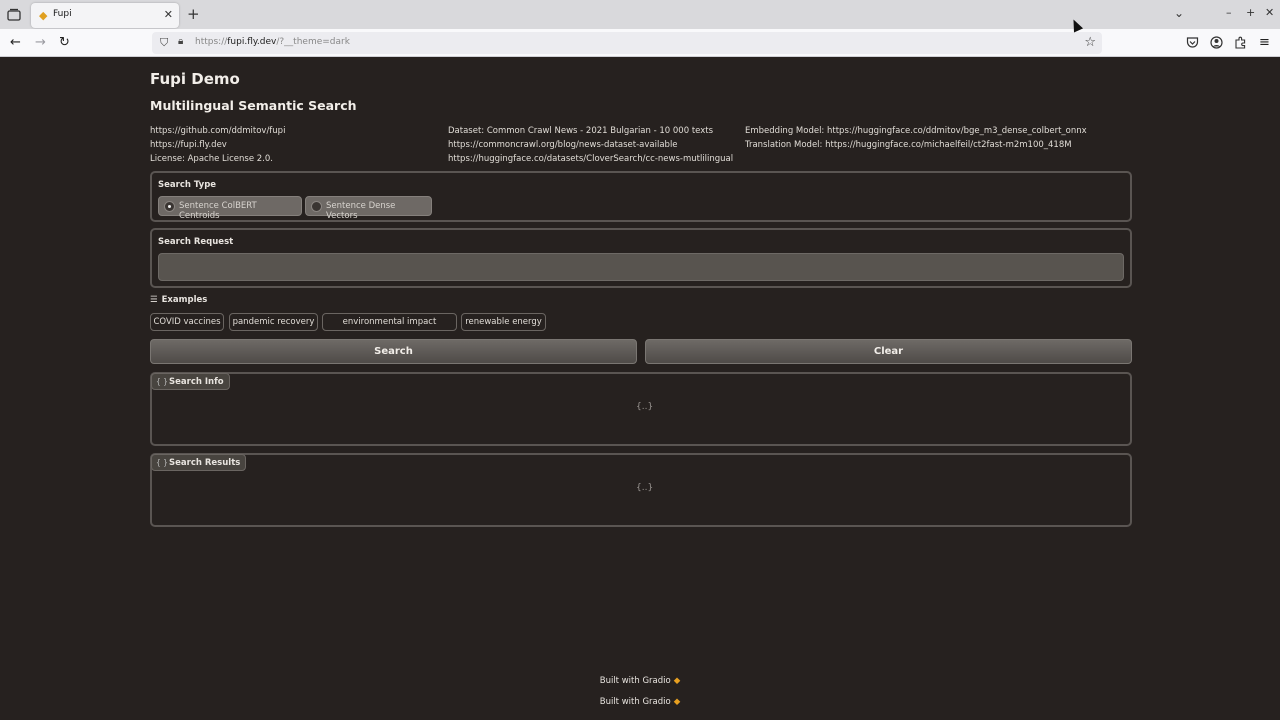 This screenshot has width=1280, height=720. Describe the element at coordinates (641, 267) in the screenshot. I see `search-request-input` at that location.